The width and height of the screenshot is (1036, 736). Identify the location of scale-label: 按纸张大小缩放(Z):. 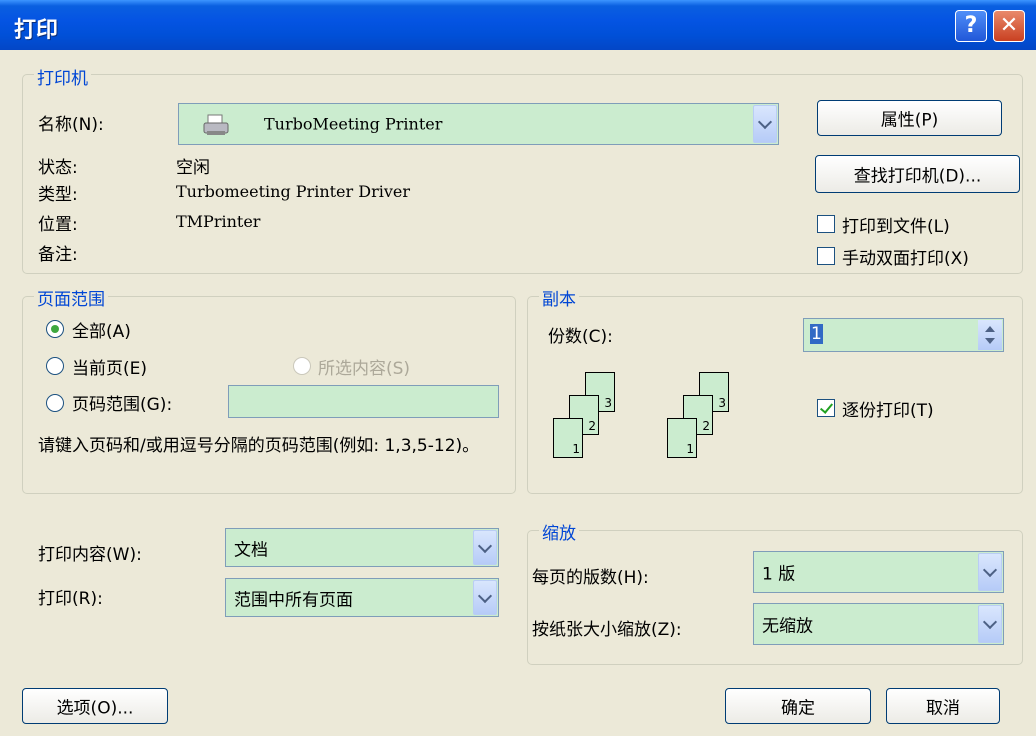
(607, 630).